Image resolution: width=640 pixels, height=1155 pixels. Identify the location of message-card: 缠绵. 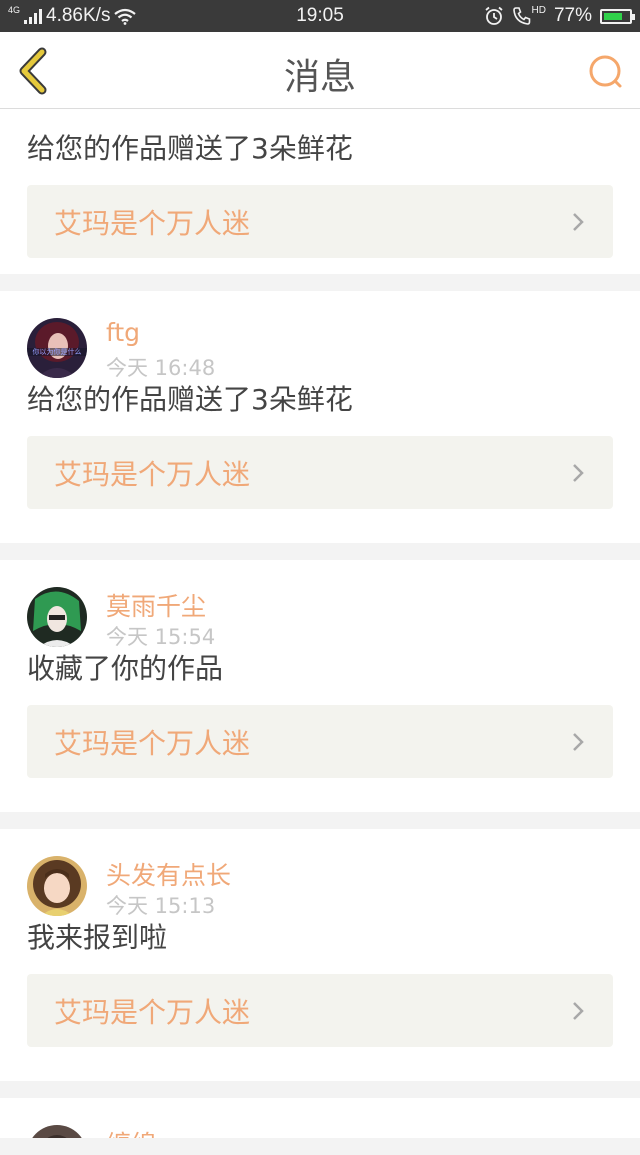
(320, 1118).